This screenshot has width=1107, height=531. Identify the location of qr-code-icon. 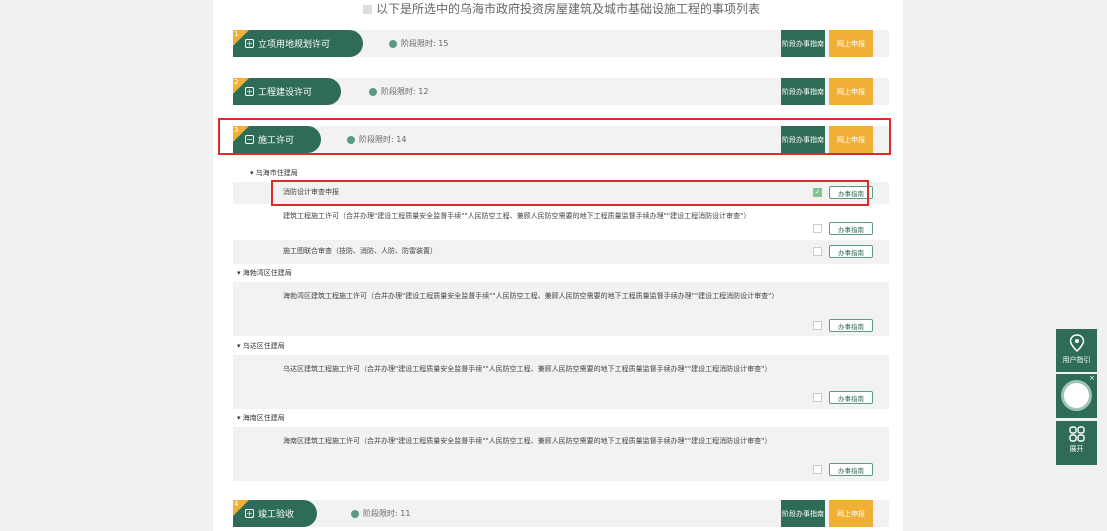
(1076, 395).